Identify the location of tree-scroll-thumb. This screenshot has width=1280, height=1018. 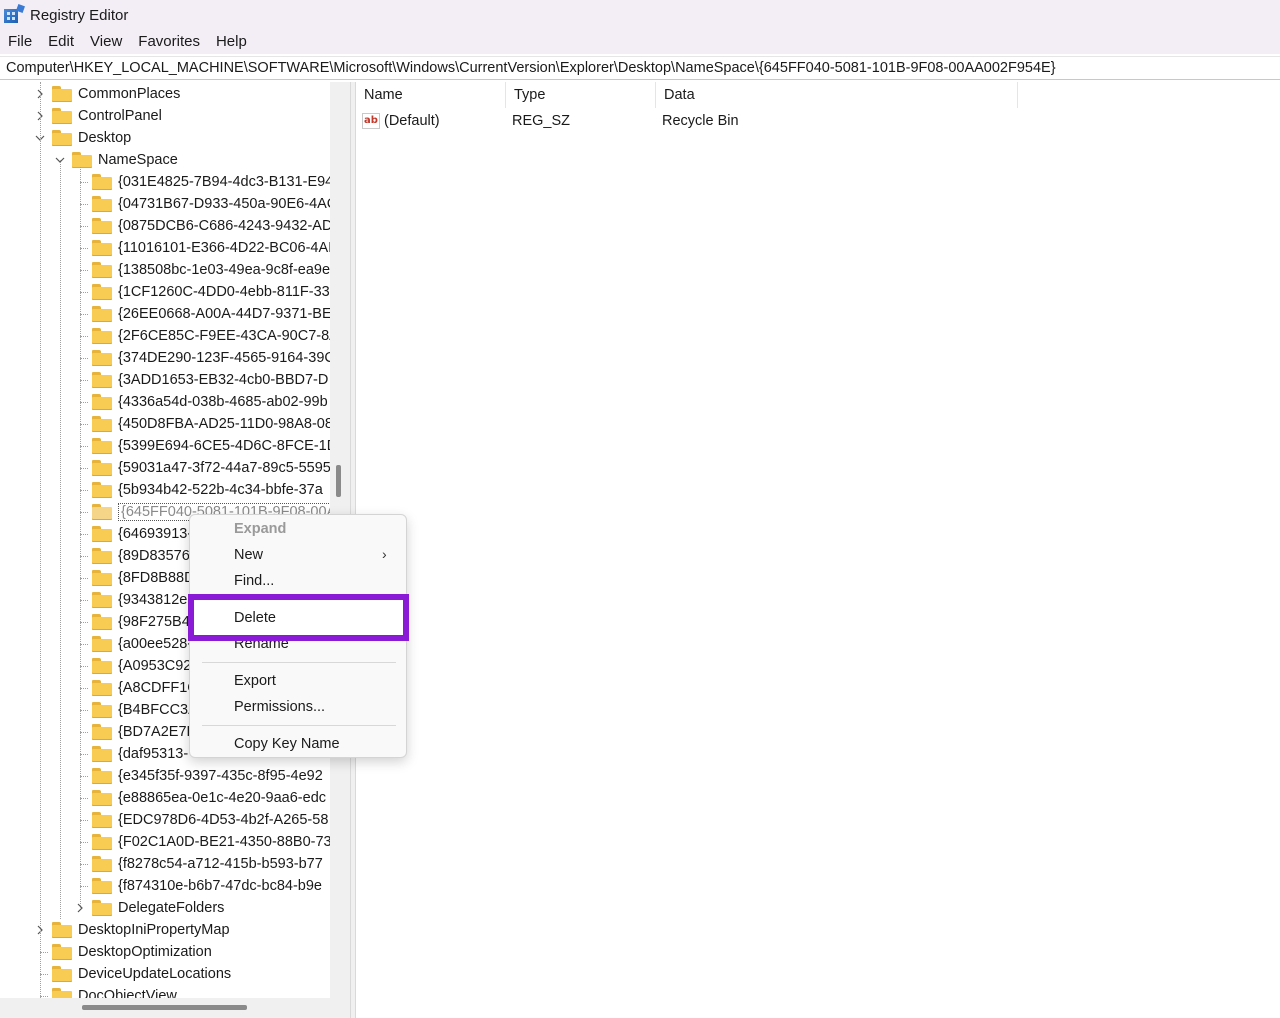
(338, 481).